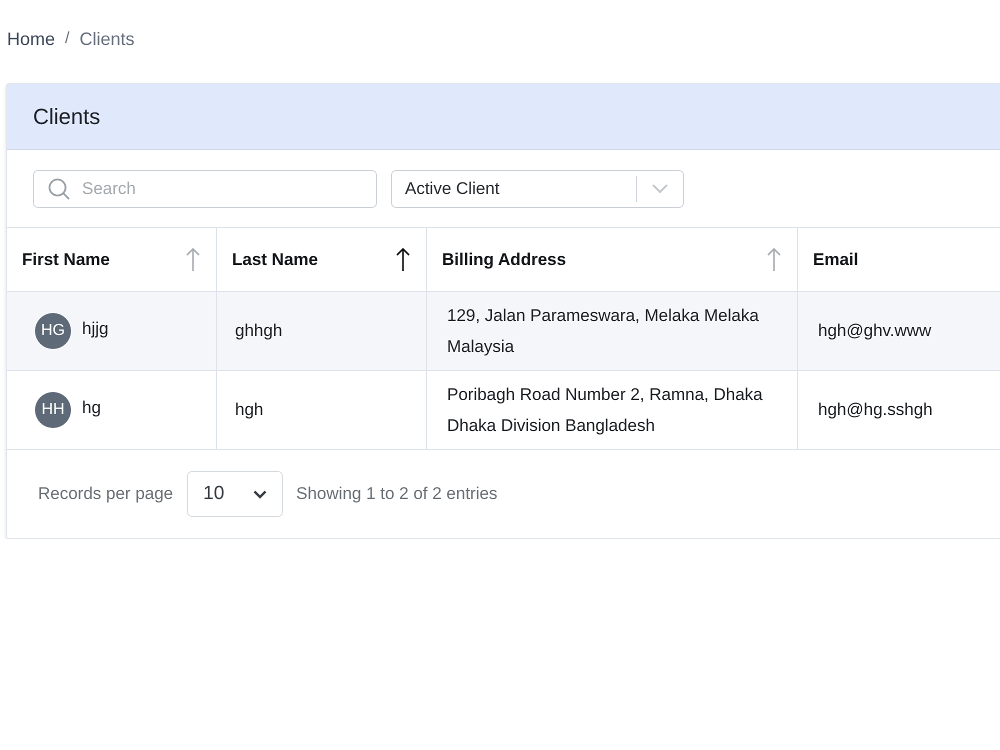  I want to click on breadcrumb-link: Home, so click(31, 39).